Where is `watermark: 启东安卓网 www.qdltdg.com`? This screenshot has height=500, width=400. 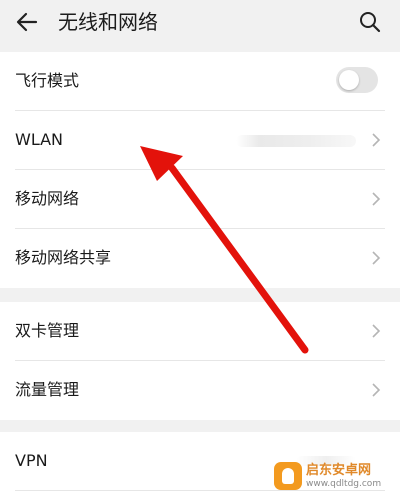 watermark: 启东安卓网 www.qdltdg.com is located at coordinates (334, 476).